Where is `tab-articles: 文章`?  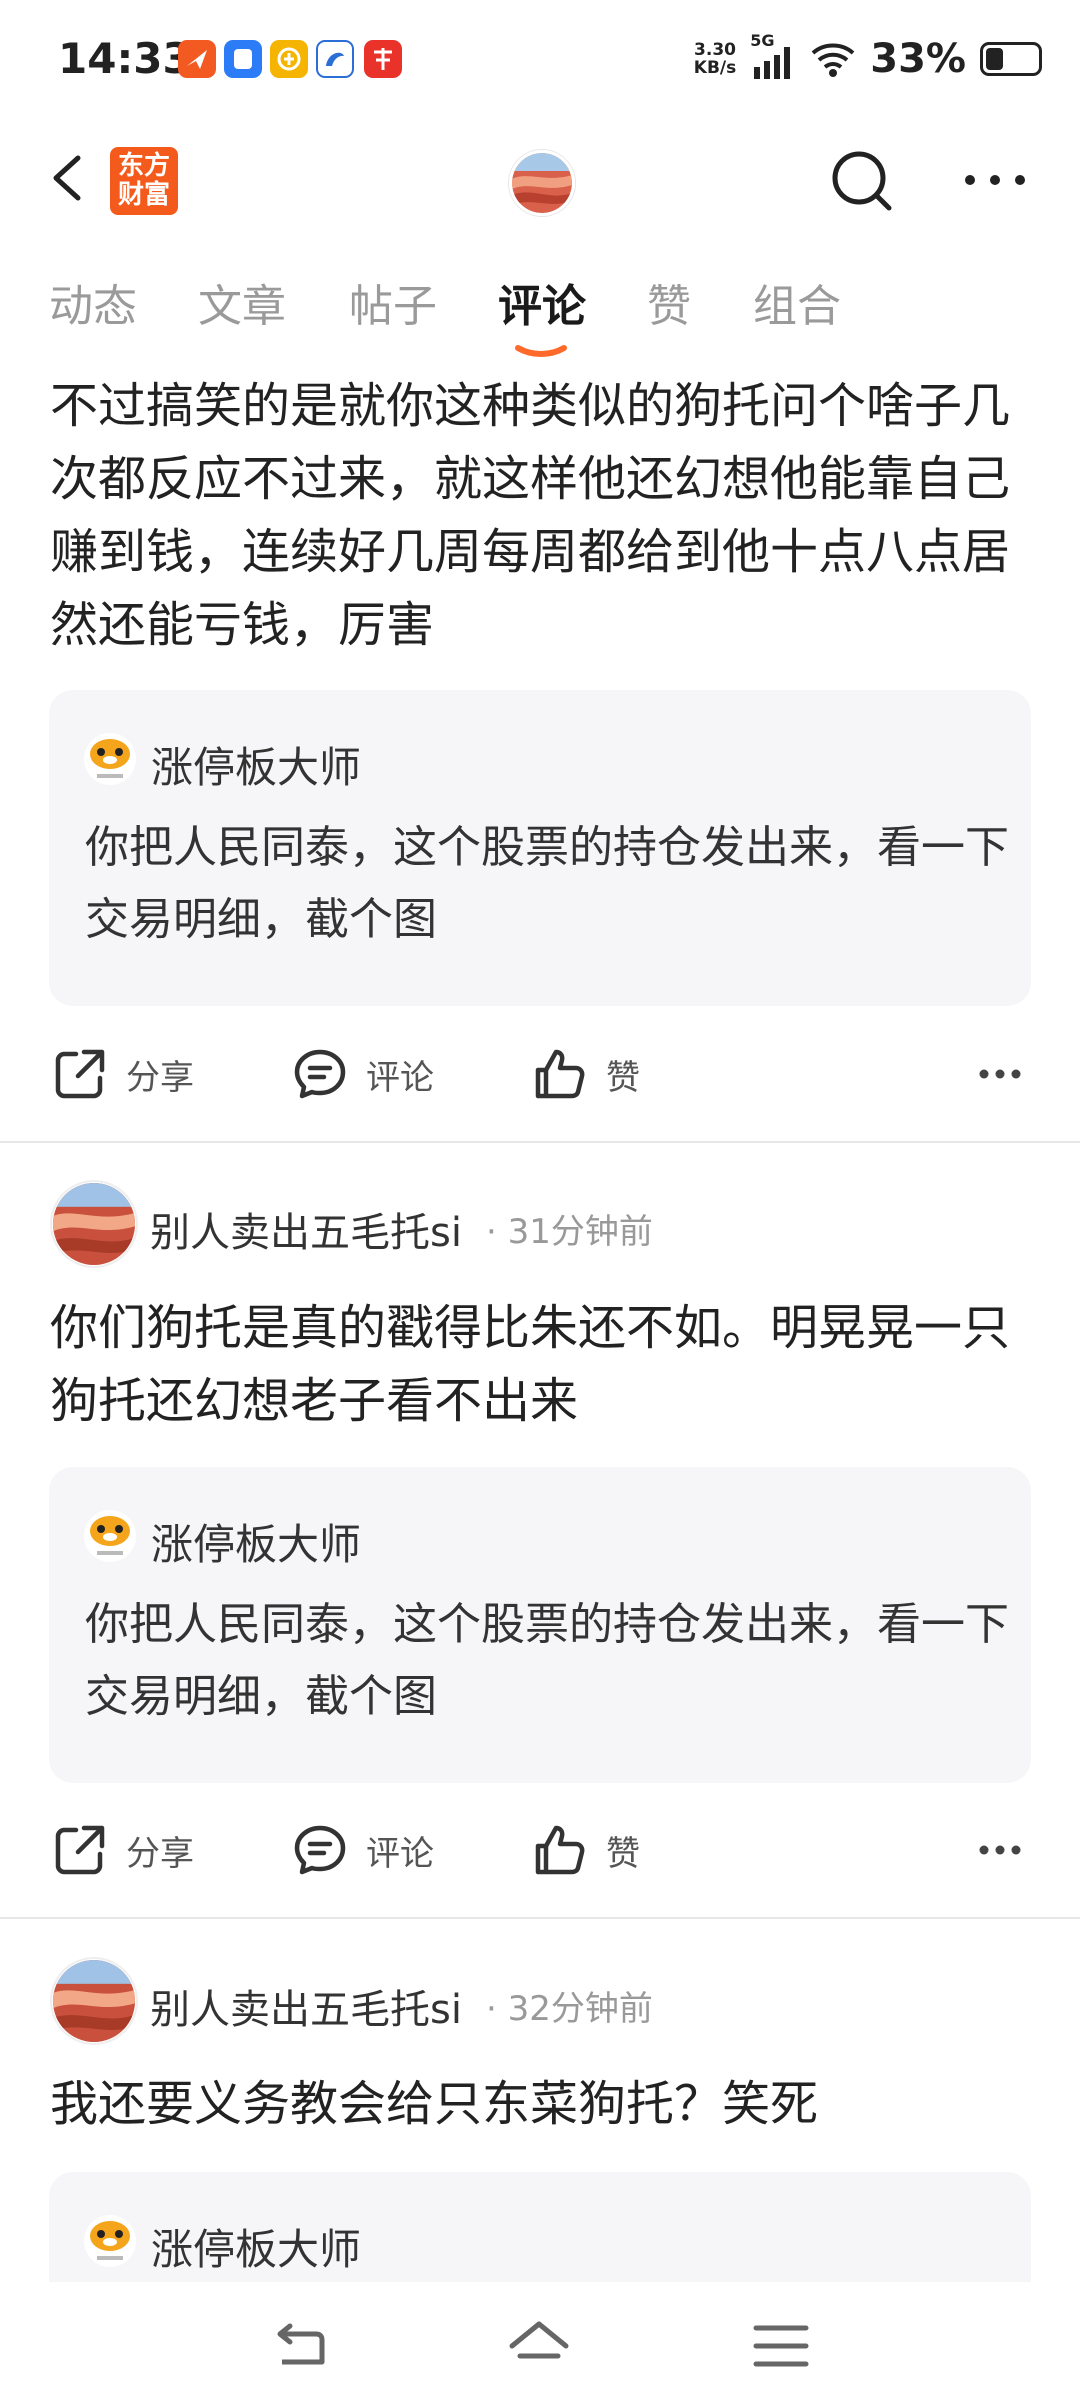 tab-articles: 文章 is located at coordinates (242, 302).